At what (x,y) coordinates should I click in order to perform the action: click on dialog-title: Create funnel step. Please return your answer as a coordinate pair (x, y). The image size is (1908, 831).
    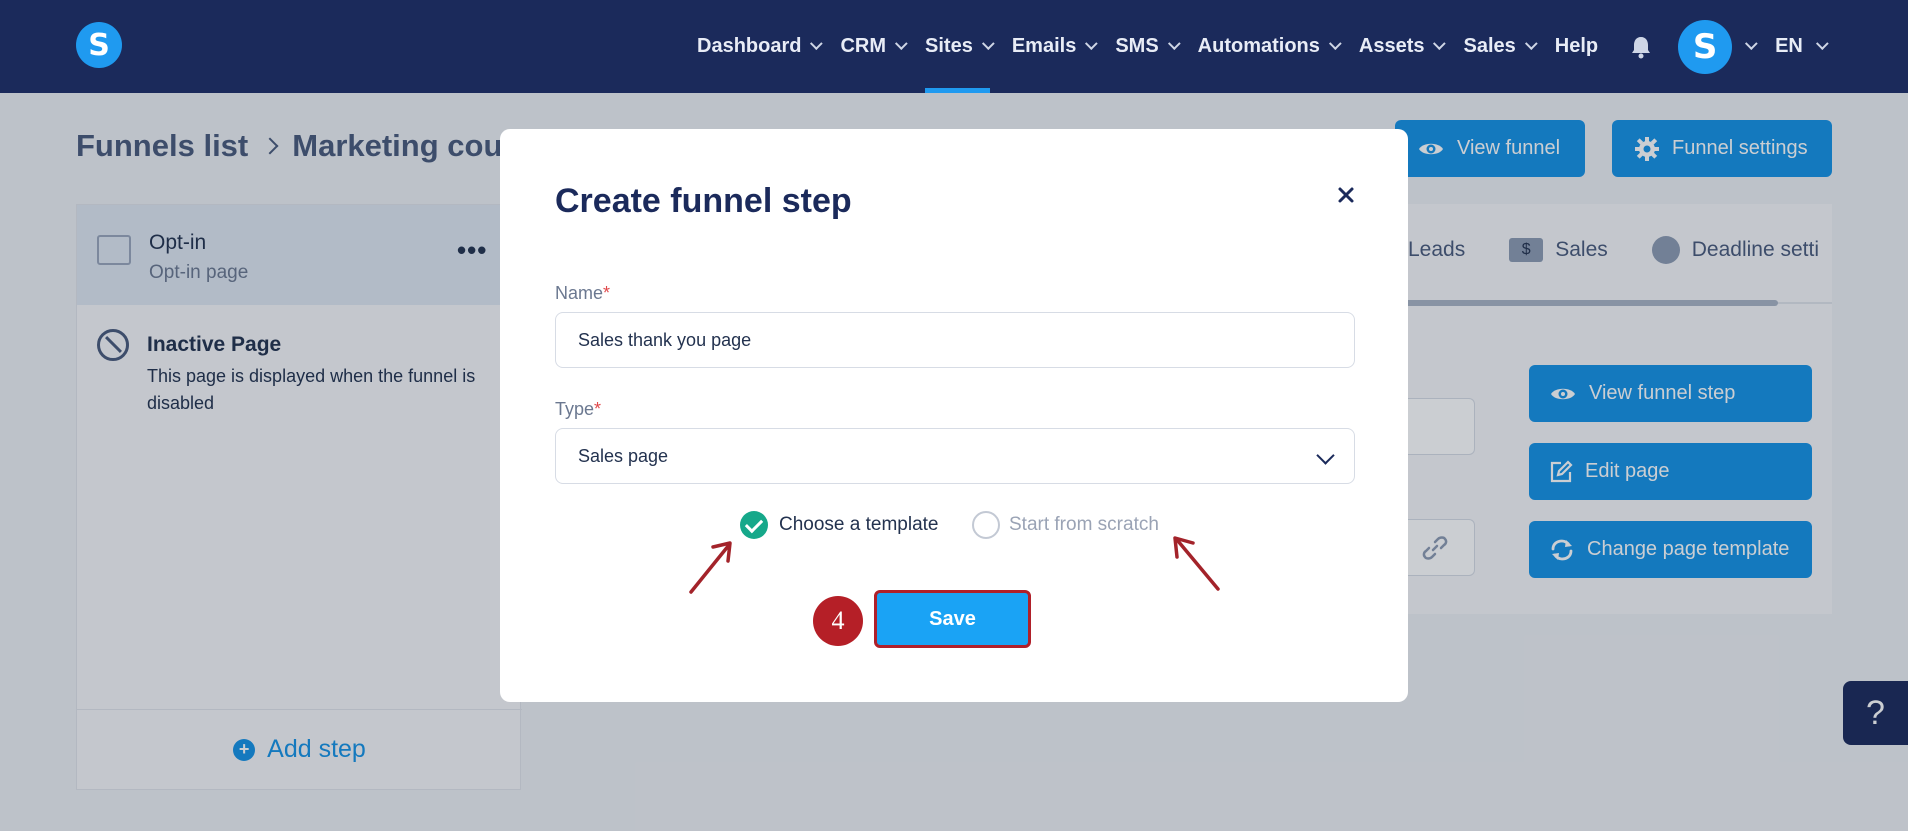
    Looking at the image, I should click on (703, 201).